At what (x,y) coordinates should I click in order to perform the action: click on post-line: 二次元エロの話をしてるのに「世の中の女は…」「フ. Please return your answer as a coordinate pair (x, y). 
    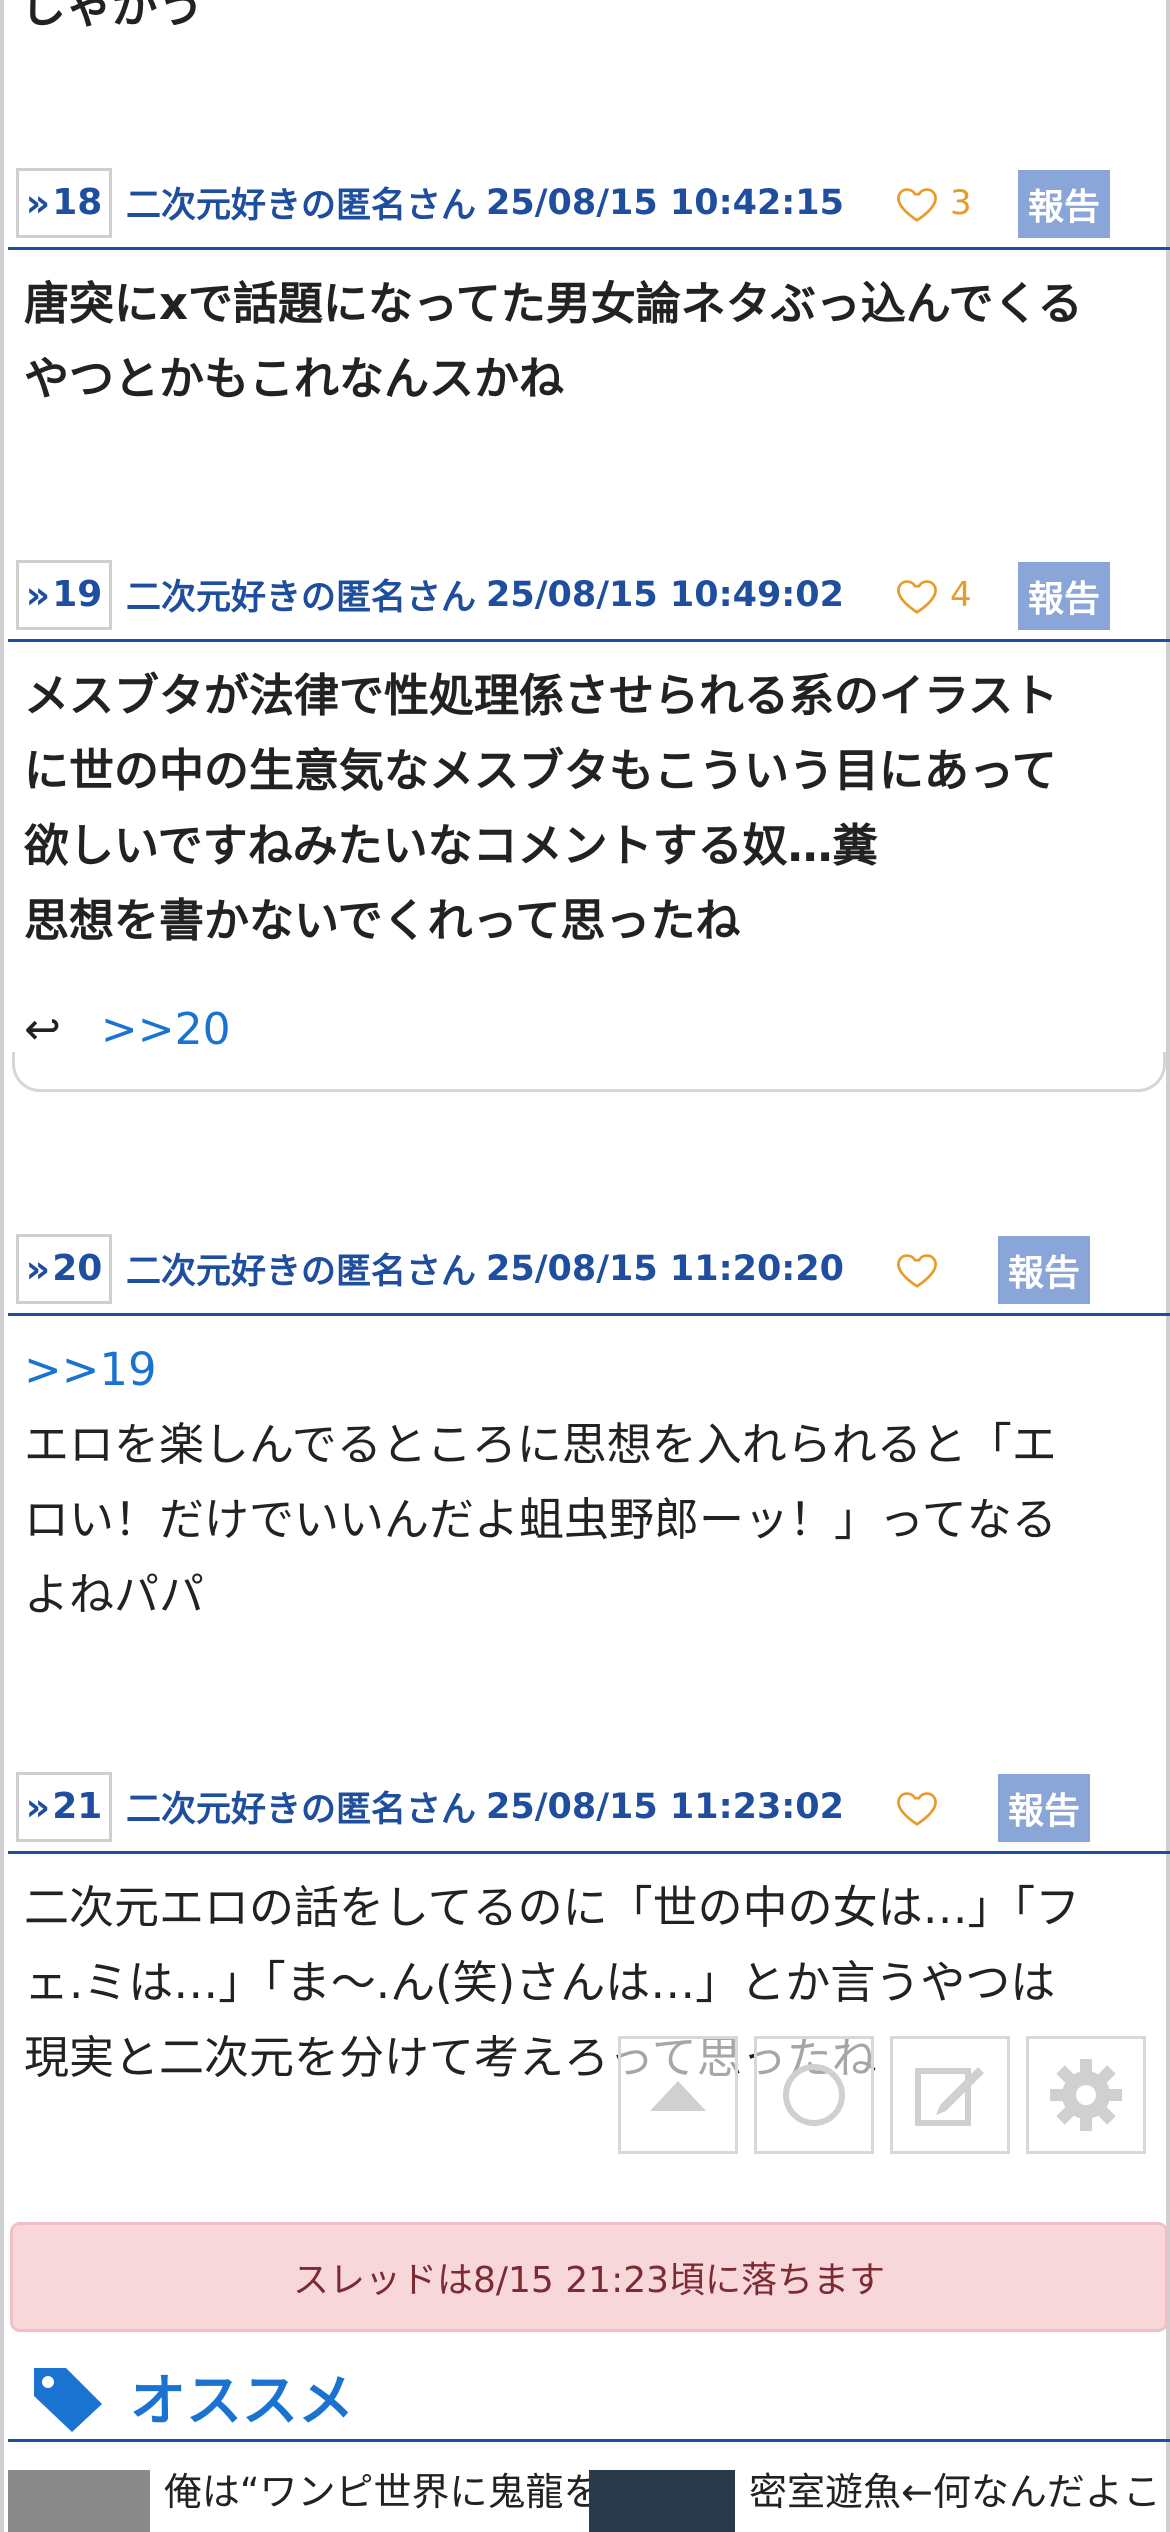
    Looking at the image, I should click on (552, 1907).